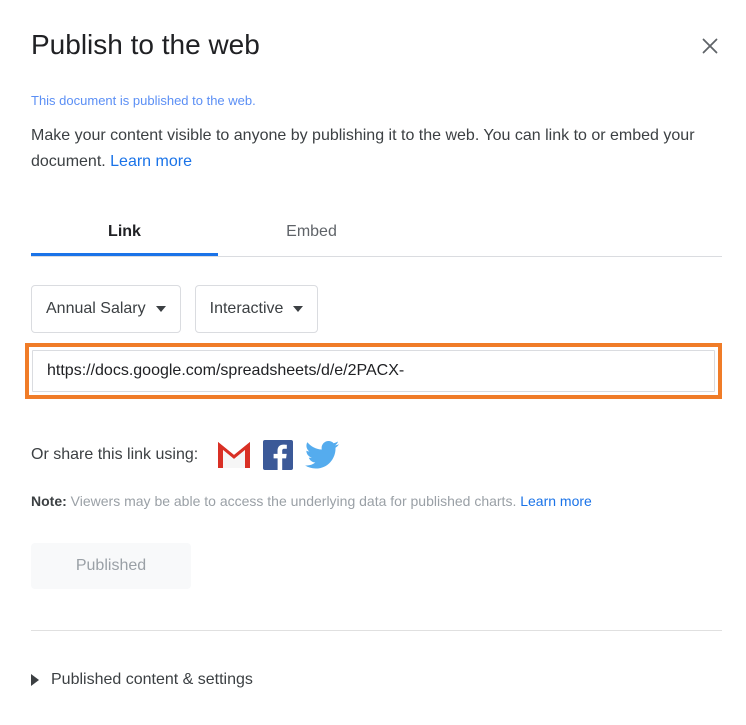  What do you see at coordinates (376, 630) in the screenshot?
I see `footer-divider` at bounding box center [376, 630].